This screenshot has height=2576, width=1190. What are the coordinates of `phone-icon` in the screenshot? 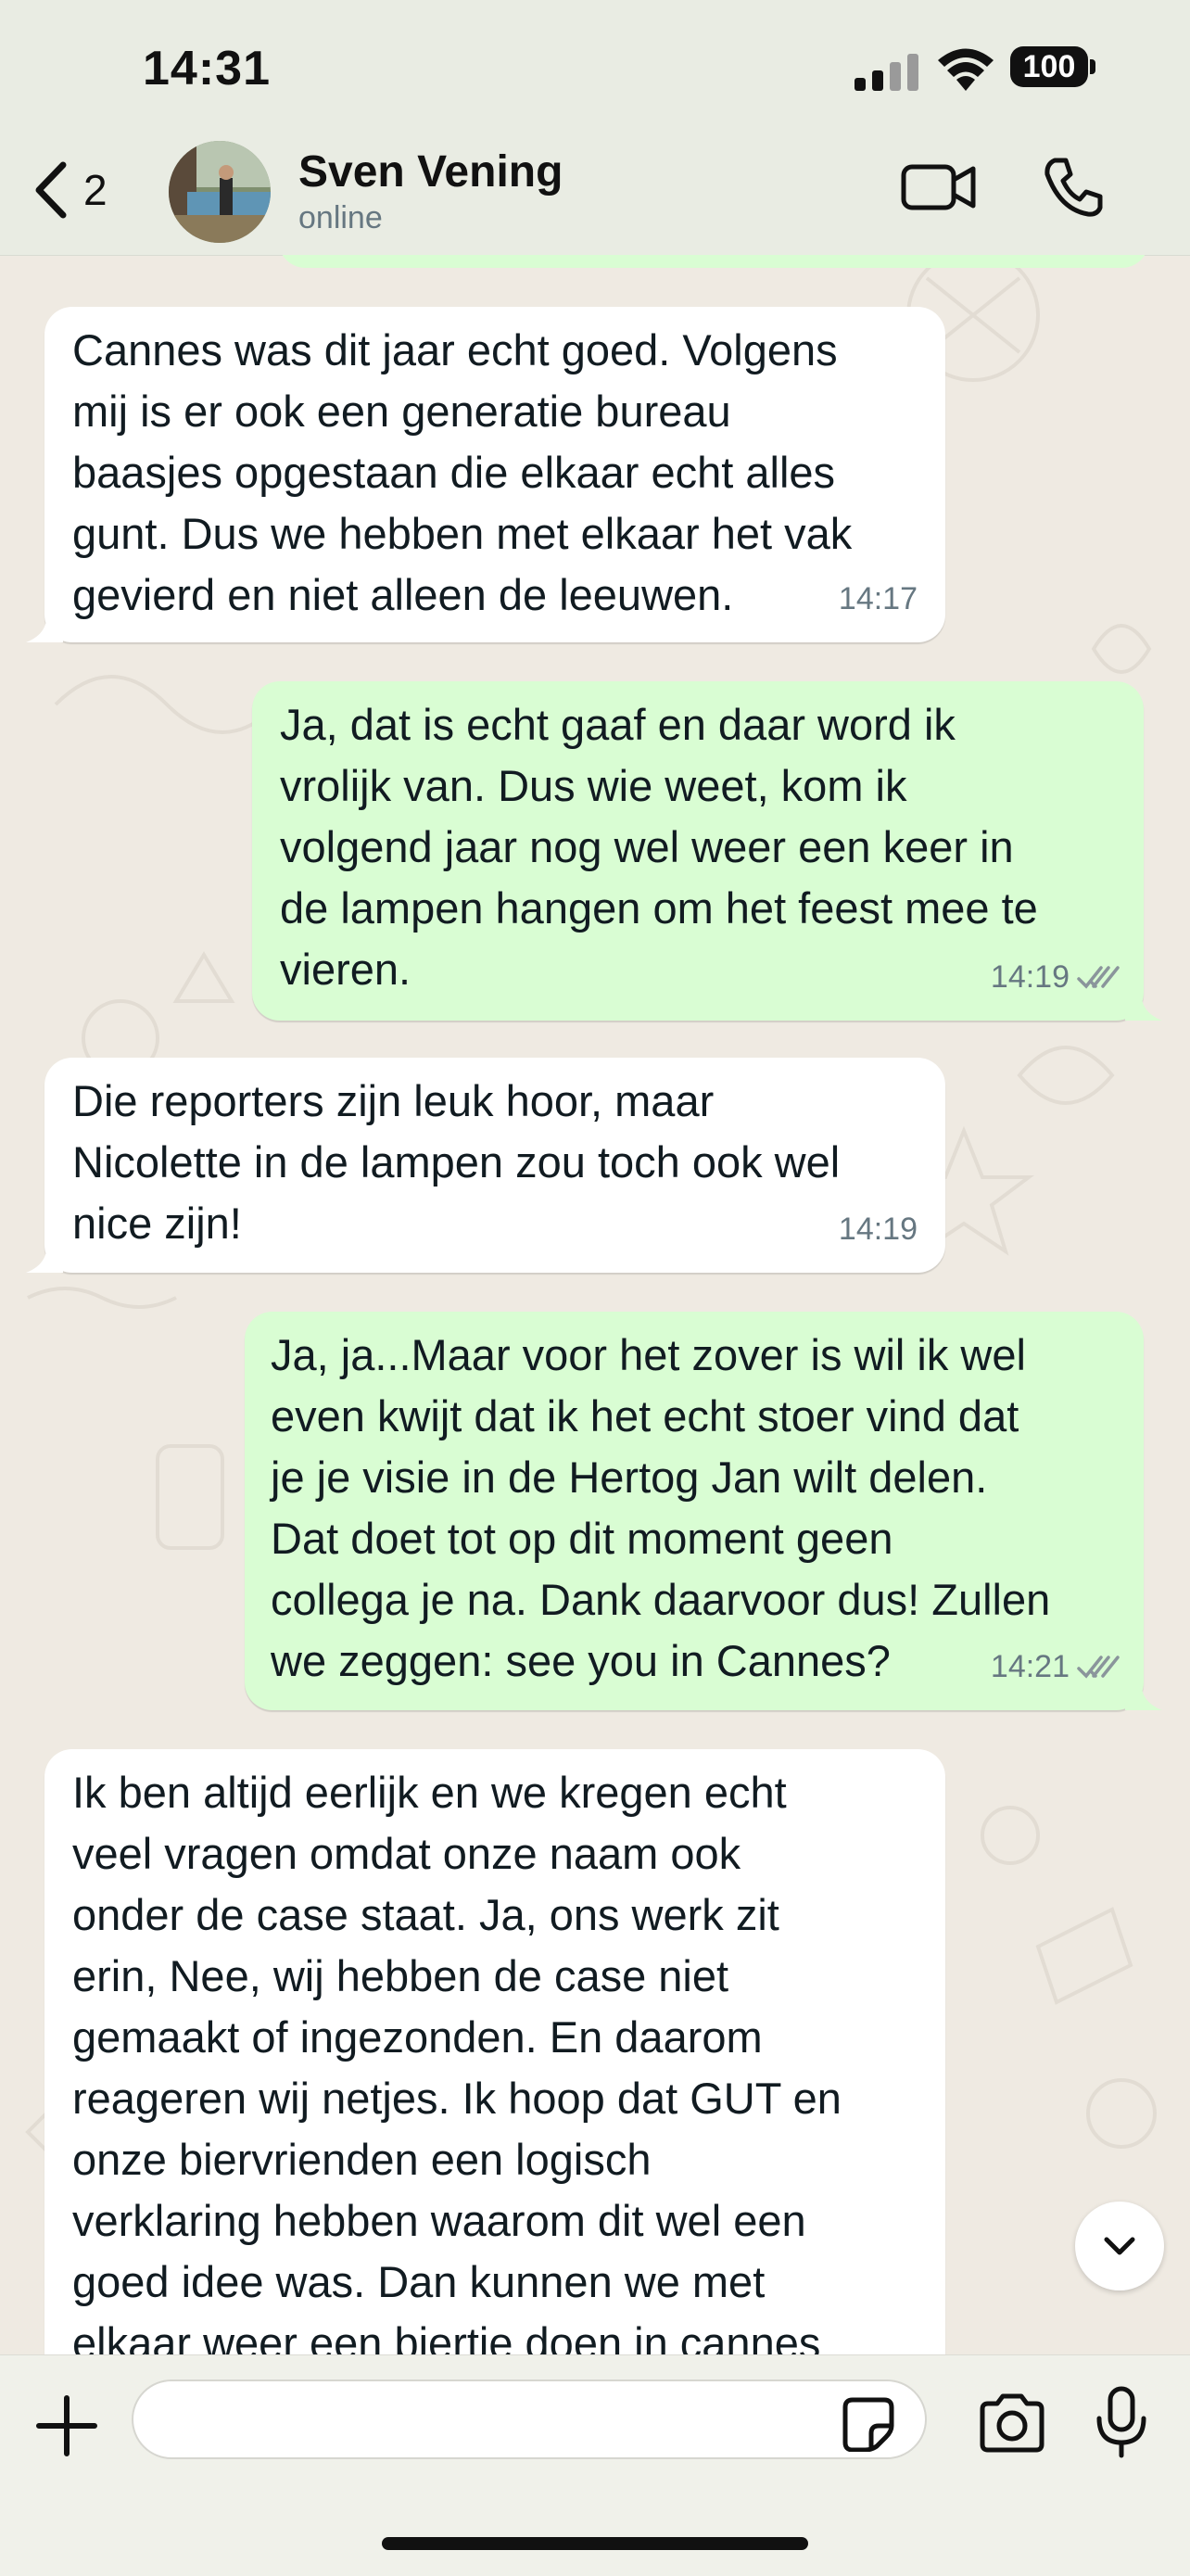 It's located at (1073, 187).